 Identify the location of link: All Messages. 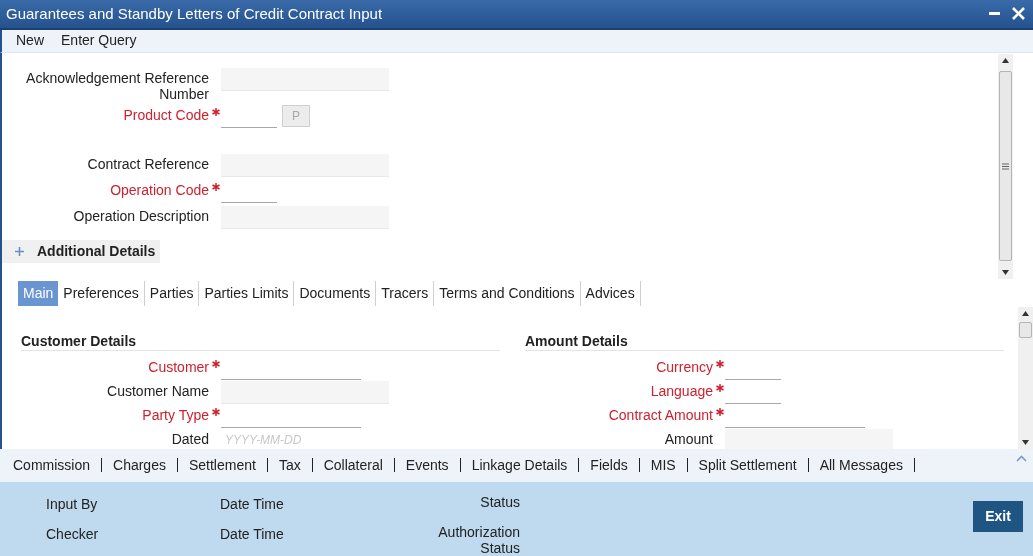
(861, 465).